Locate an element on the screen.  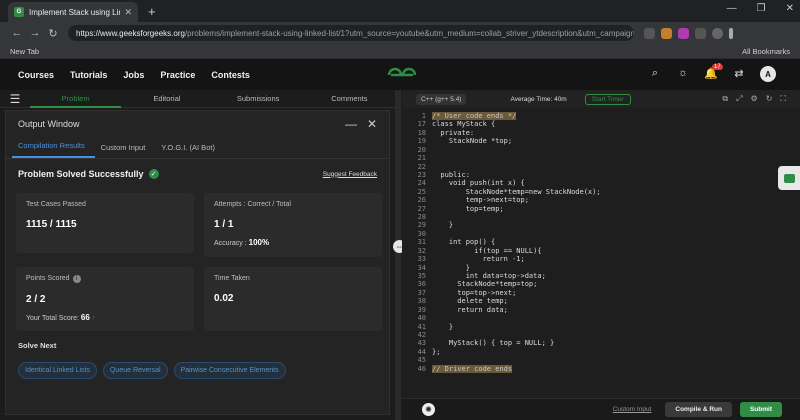
code-line: return data; is located at coordinates (470, 309).